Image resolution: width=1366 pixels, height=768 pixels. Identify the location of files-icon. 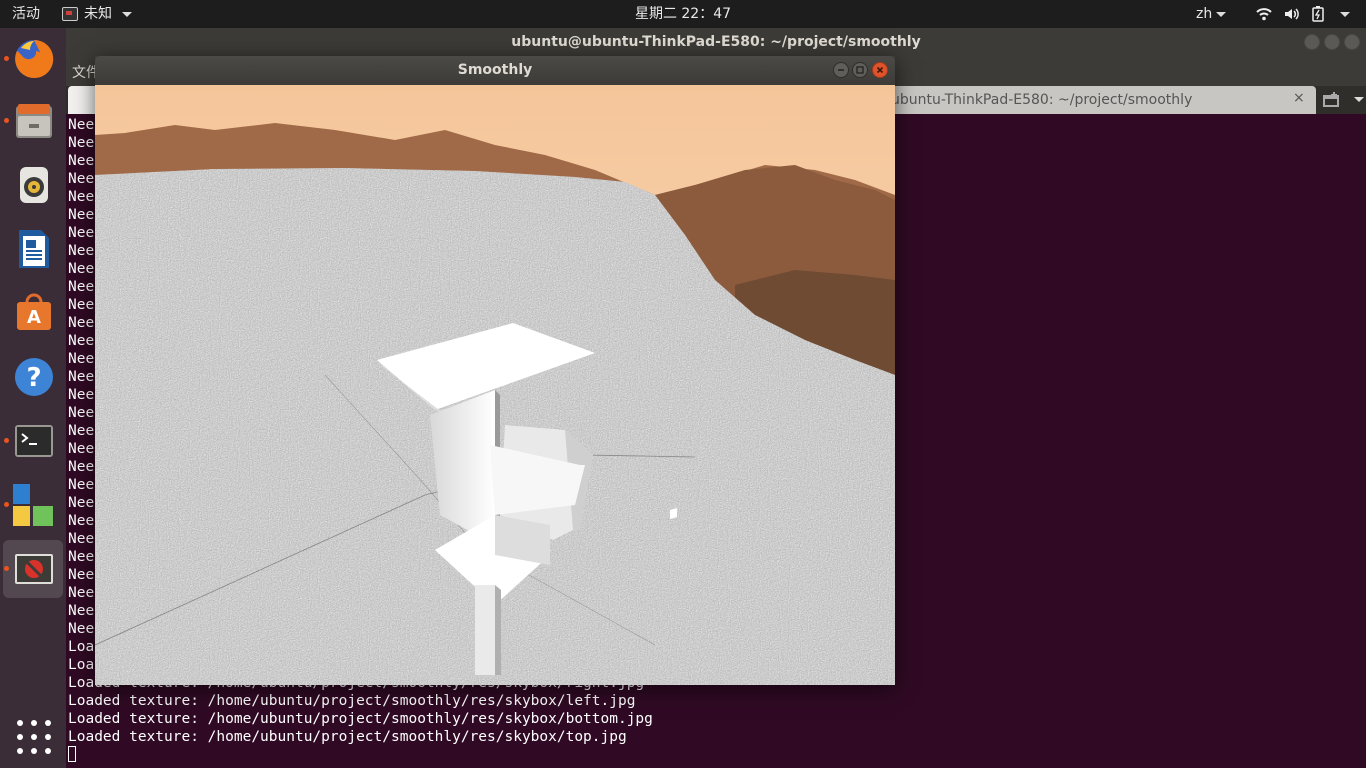
(34, 121).